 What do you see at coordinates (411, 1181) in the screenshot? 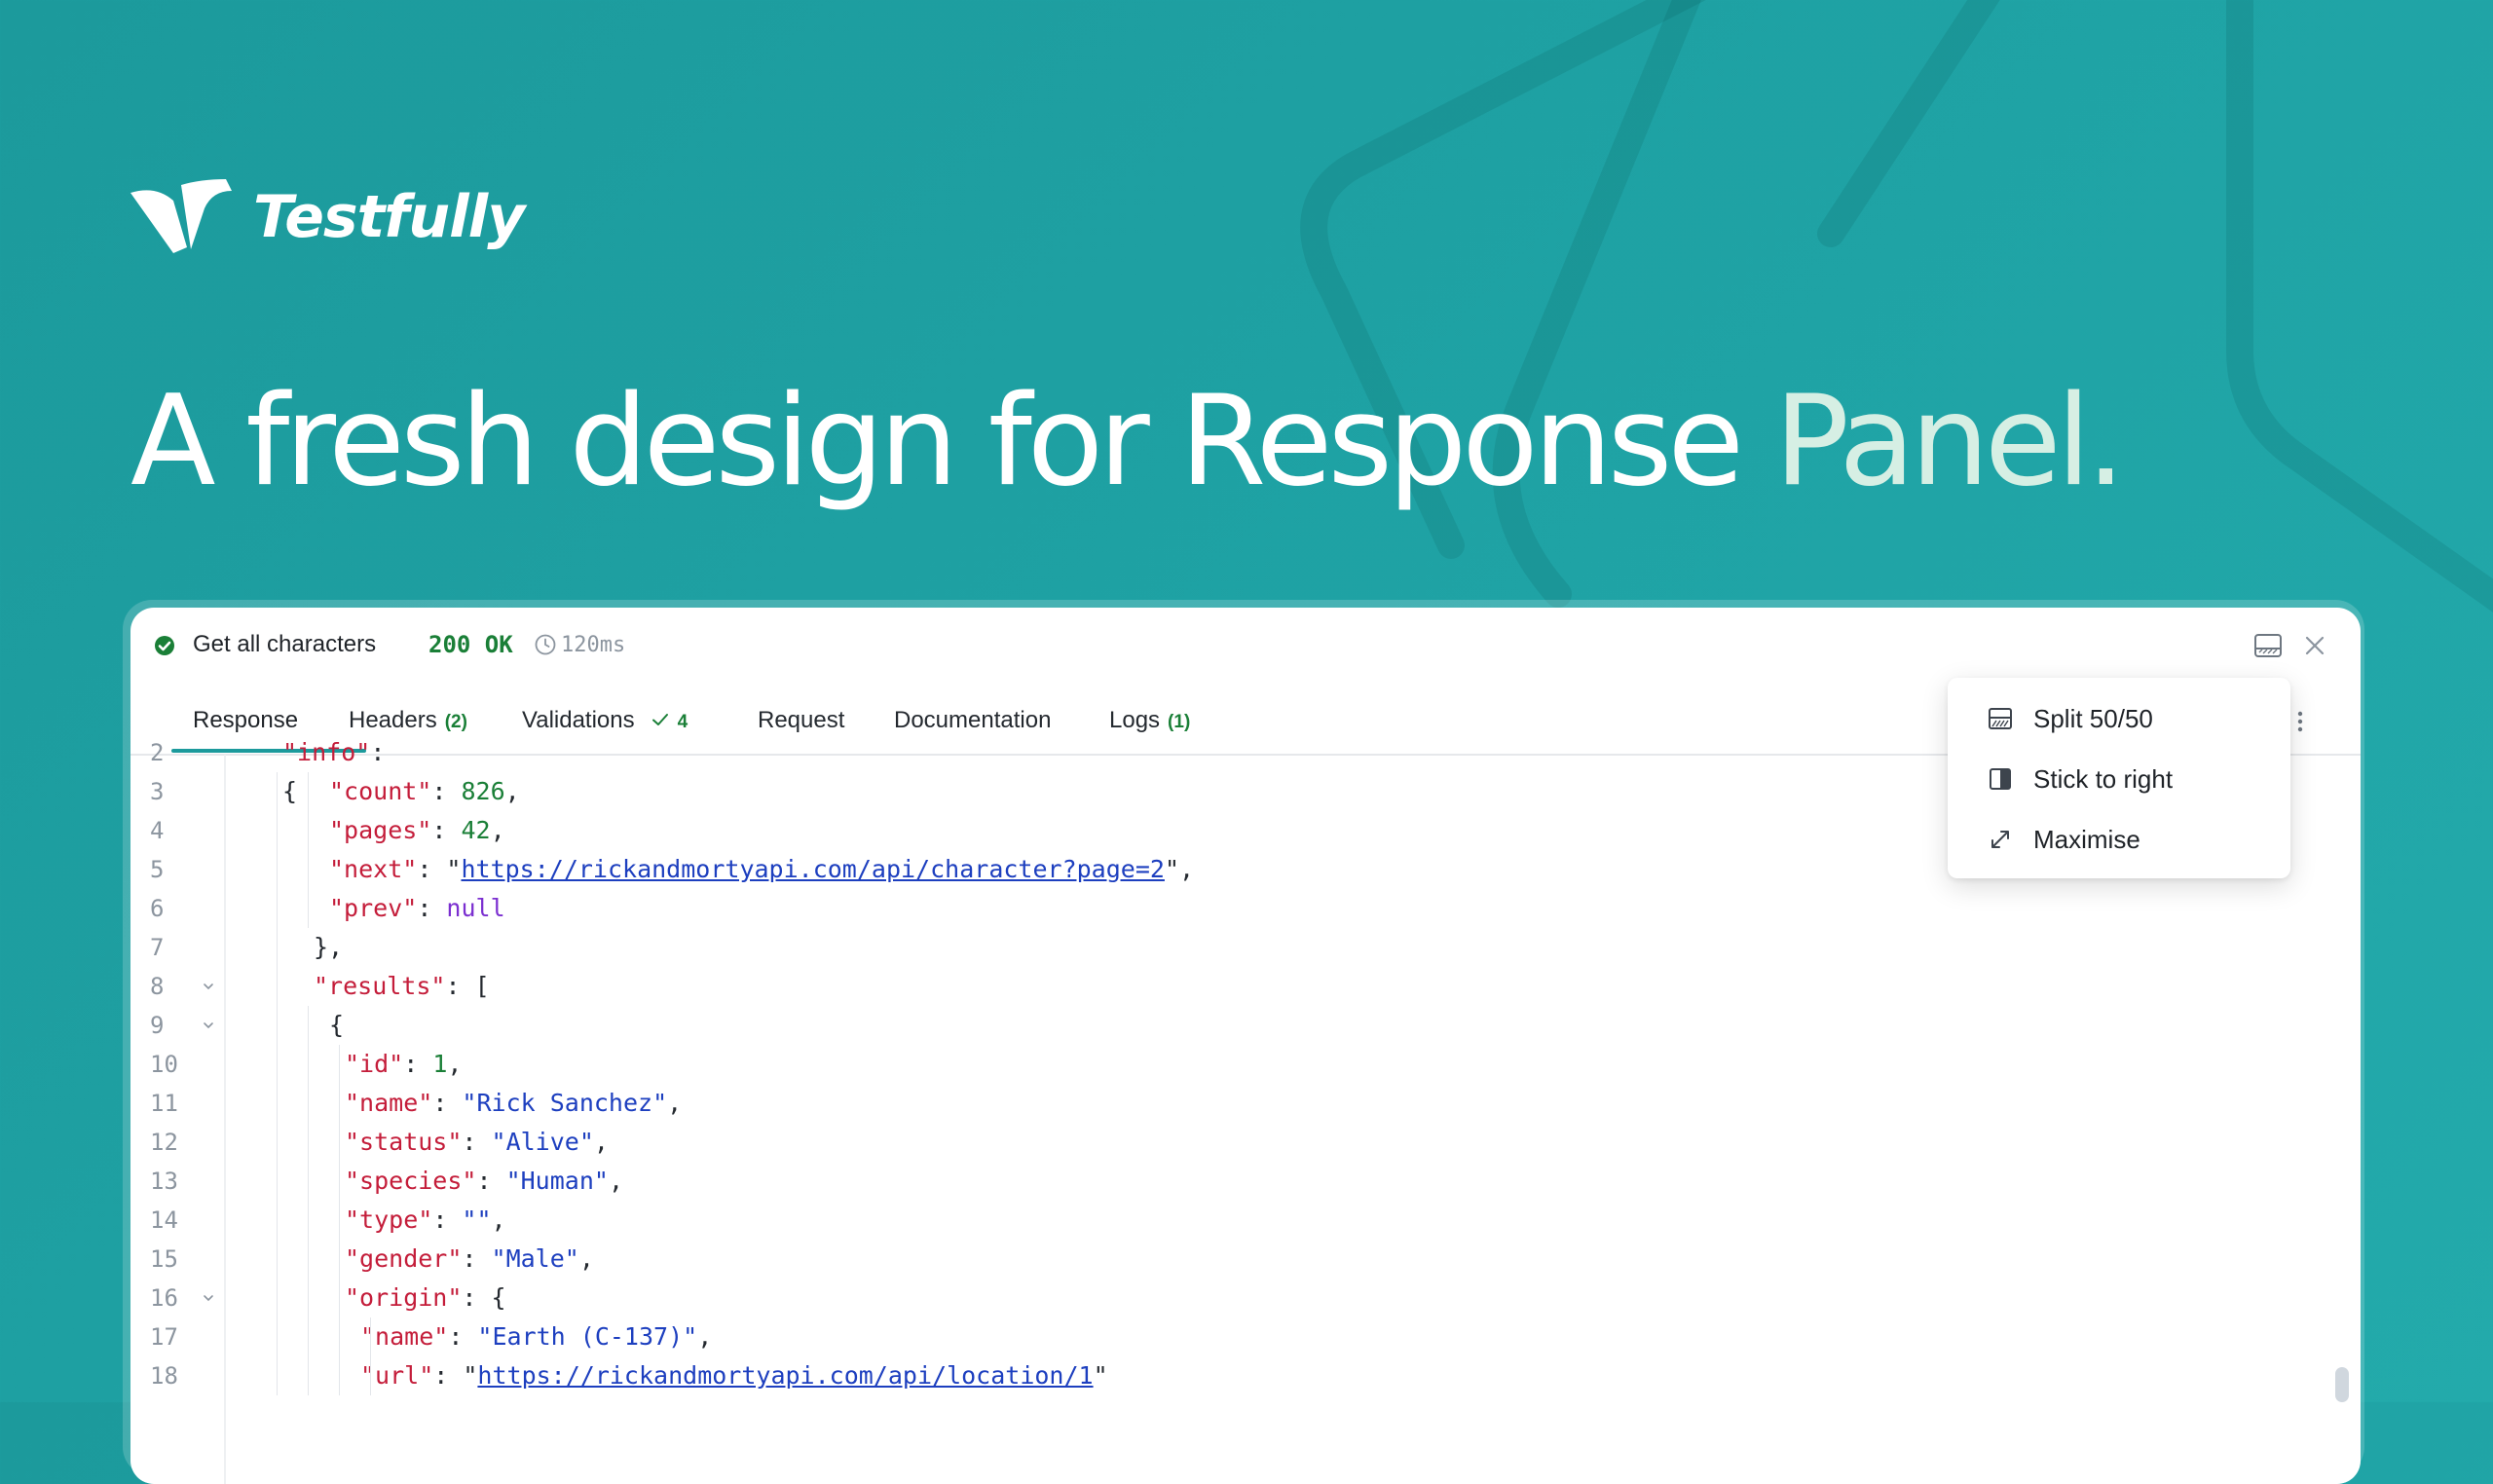
I see `json-key: "species"` at bounding box center [411, 1181].